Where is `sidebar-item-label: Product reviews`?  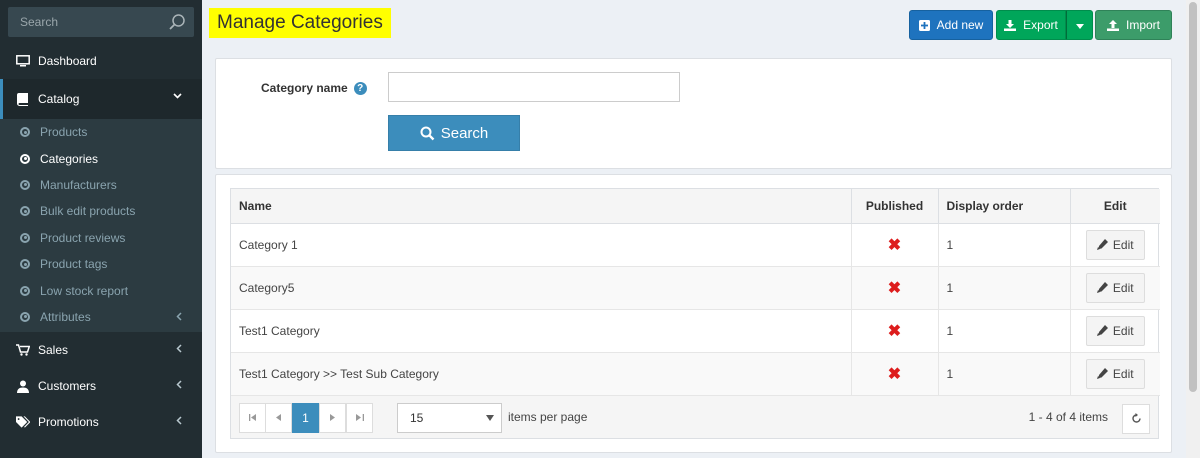 sidebar-item-label: Product reviews is located at coordinates (83, 237).